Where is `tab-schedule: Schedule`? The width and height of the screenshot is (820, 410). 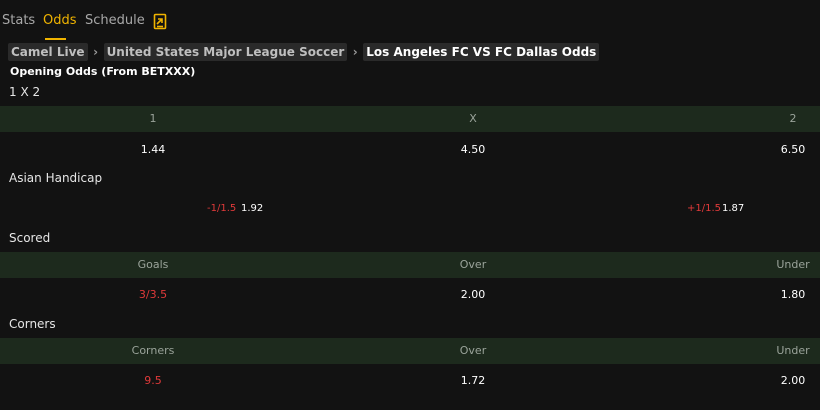 tab-schedule: Schedule is located at coordinates (115, 20).